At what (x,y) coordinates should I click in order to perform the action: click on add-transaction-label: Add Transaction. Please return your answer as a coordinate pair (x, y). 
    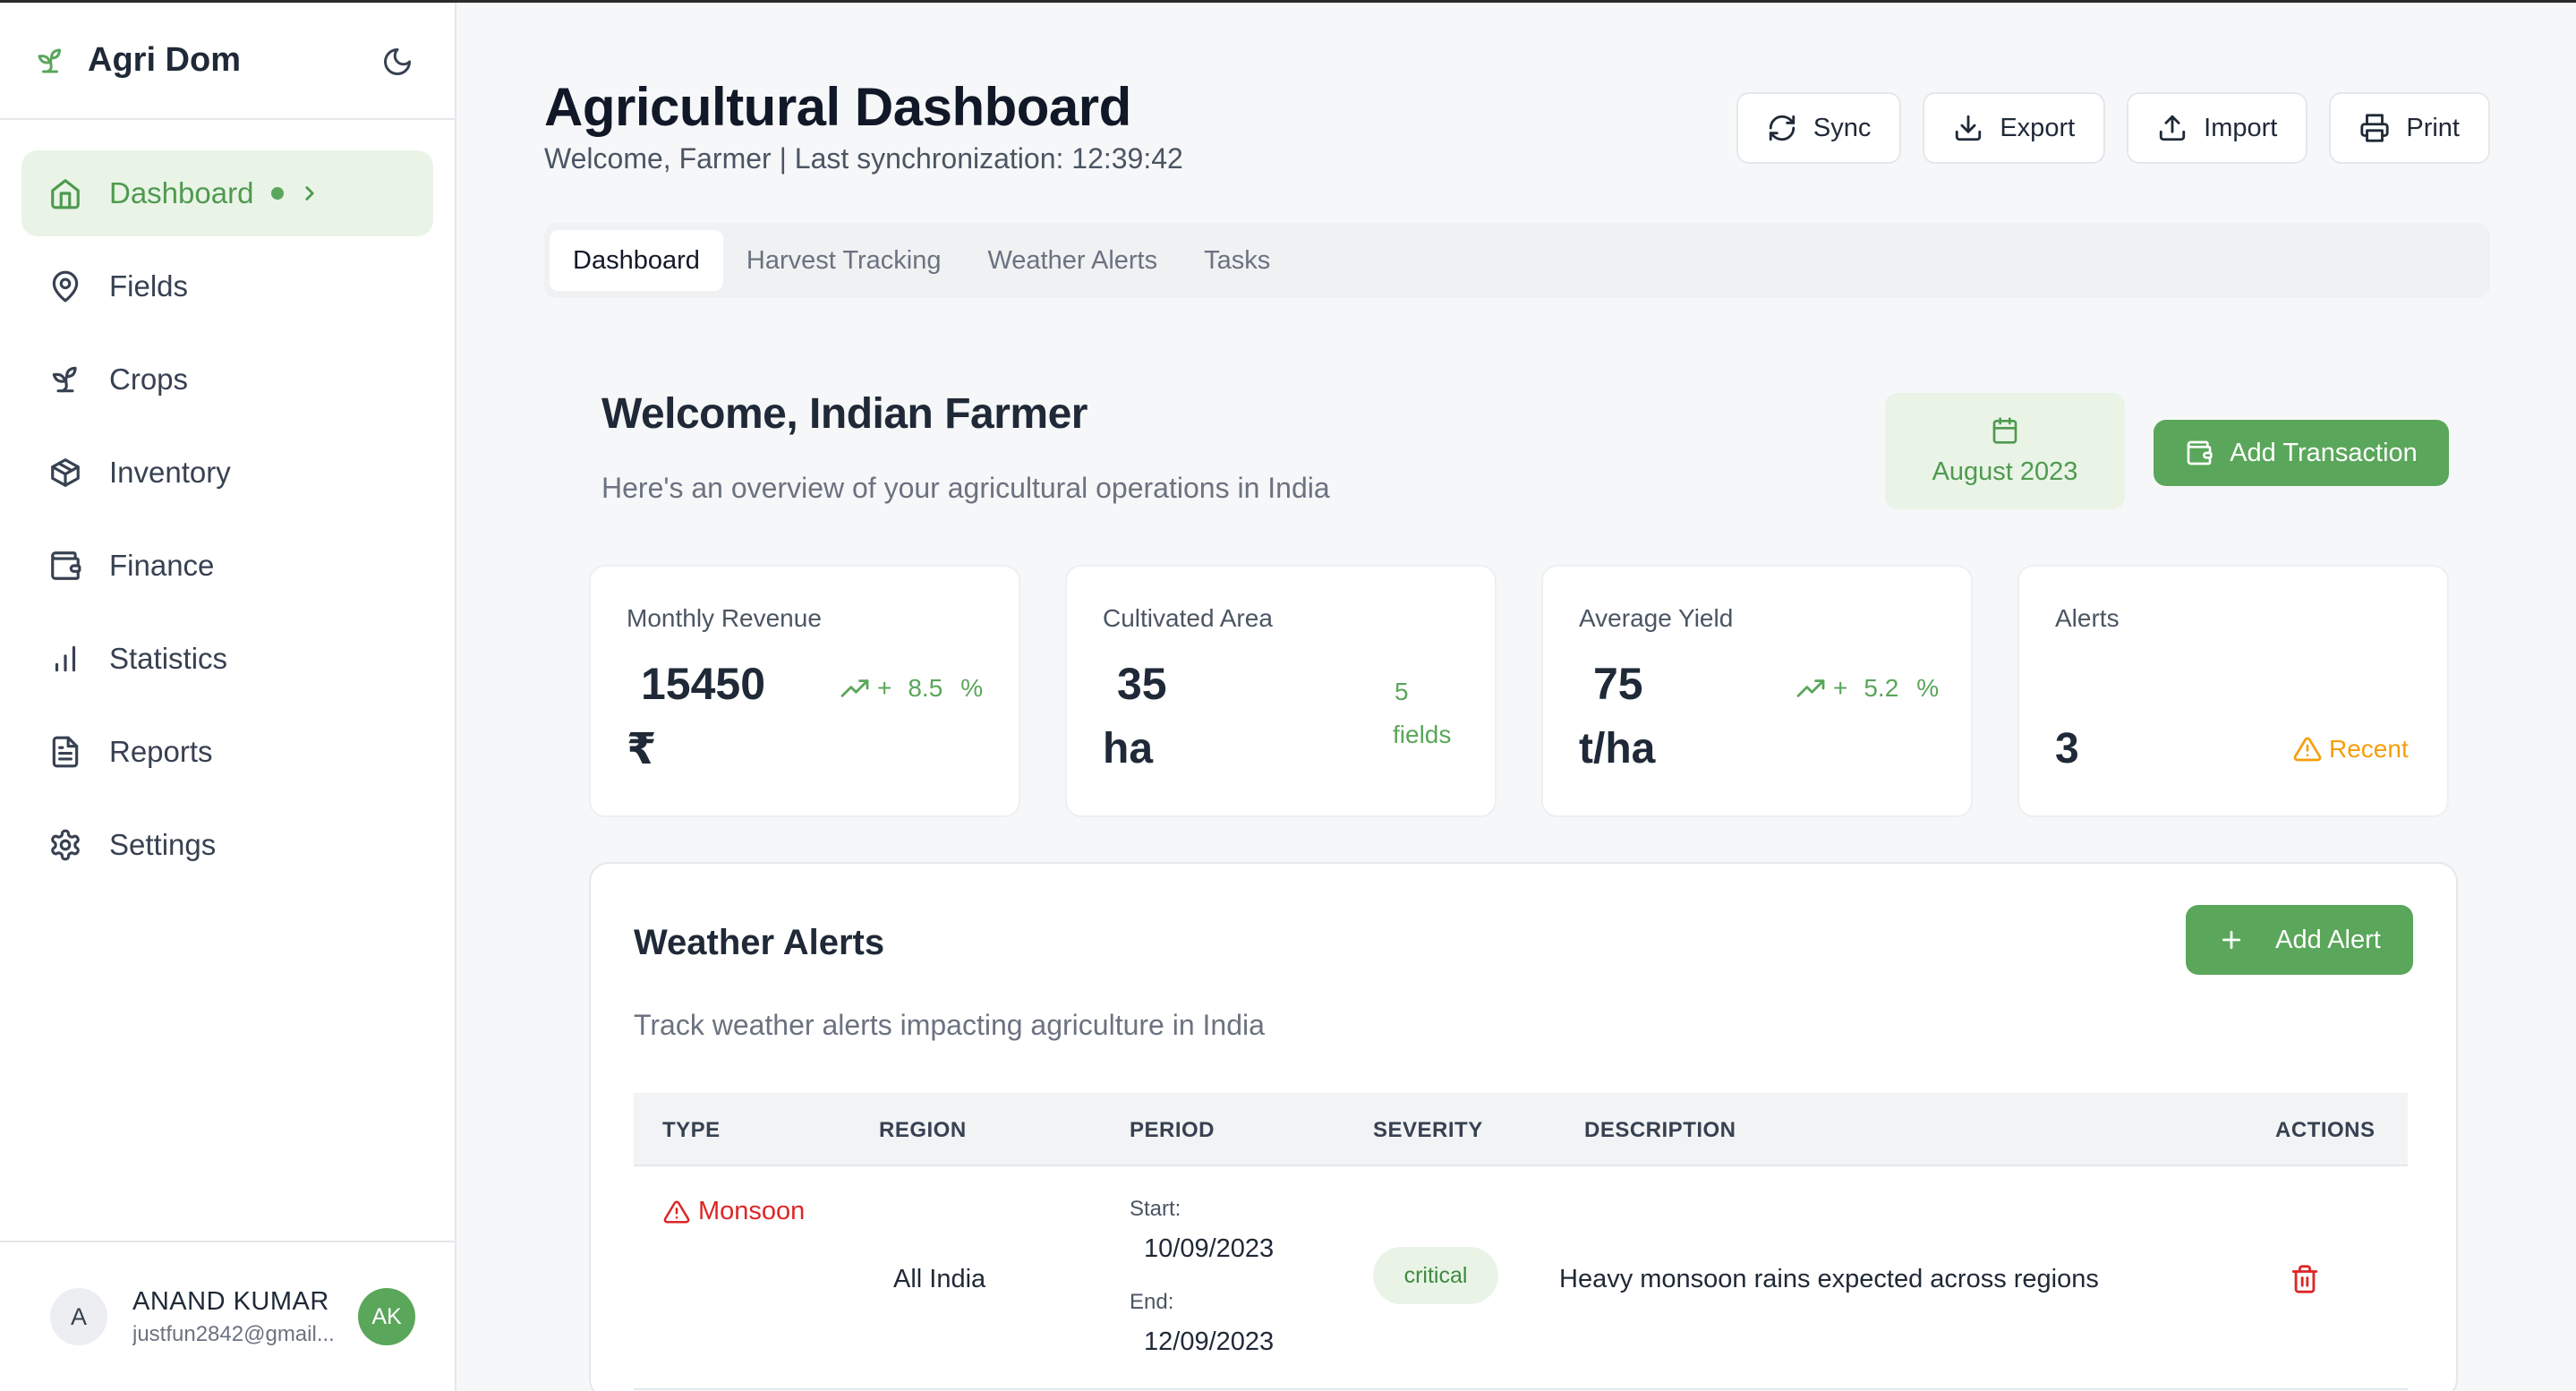
    Looking at the image, I should click on (2324, 453).